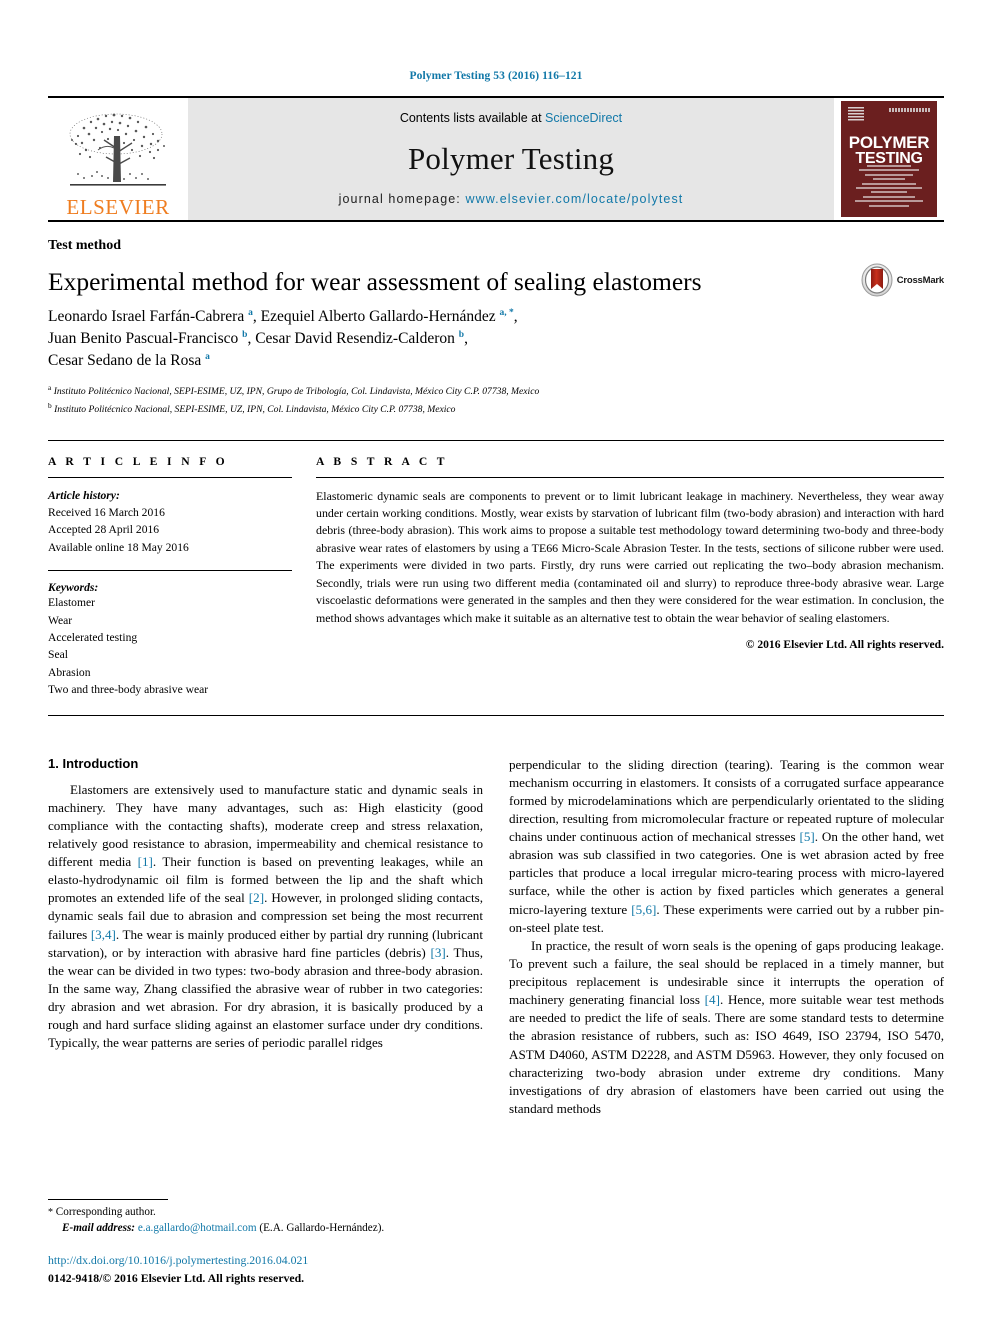 Image resolution: width=992 pixels, height=1323 pixels. Describe the element at coordinates (84, 495) in the screenshot. I see `article-history-heading: Article history:` at that location.